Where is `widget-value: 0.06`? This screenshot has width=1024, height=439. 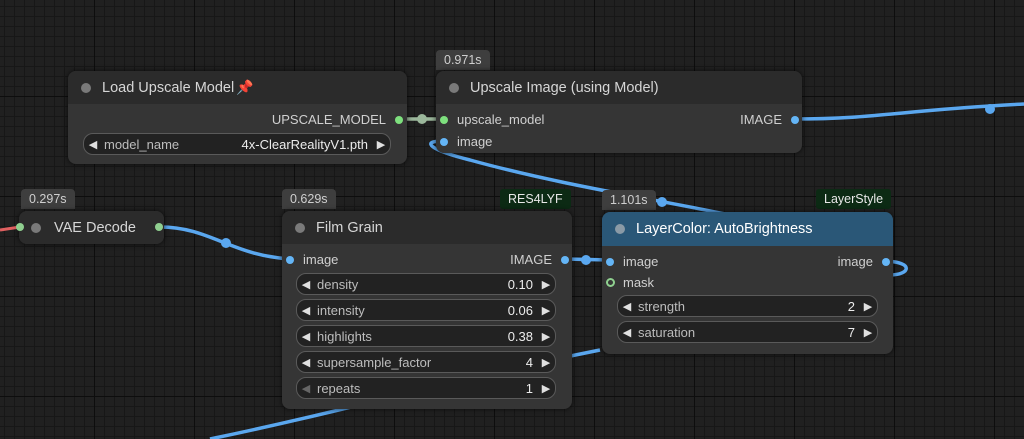
widget-value: 0.06 is located at coordinates (520, 310).